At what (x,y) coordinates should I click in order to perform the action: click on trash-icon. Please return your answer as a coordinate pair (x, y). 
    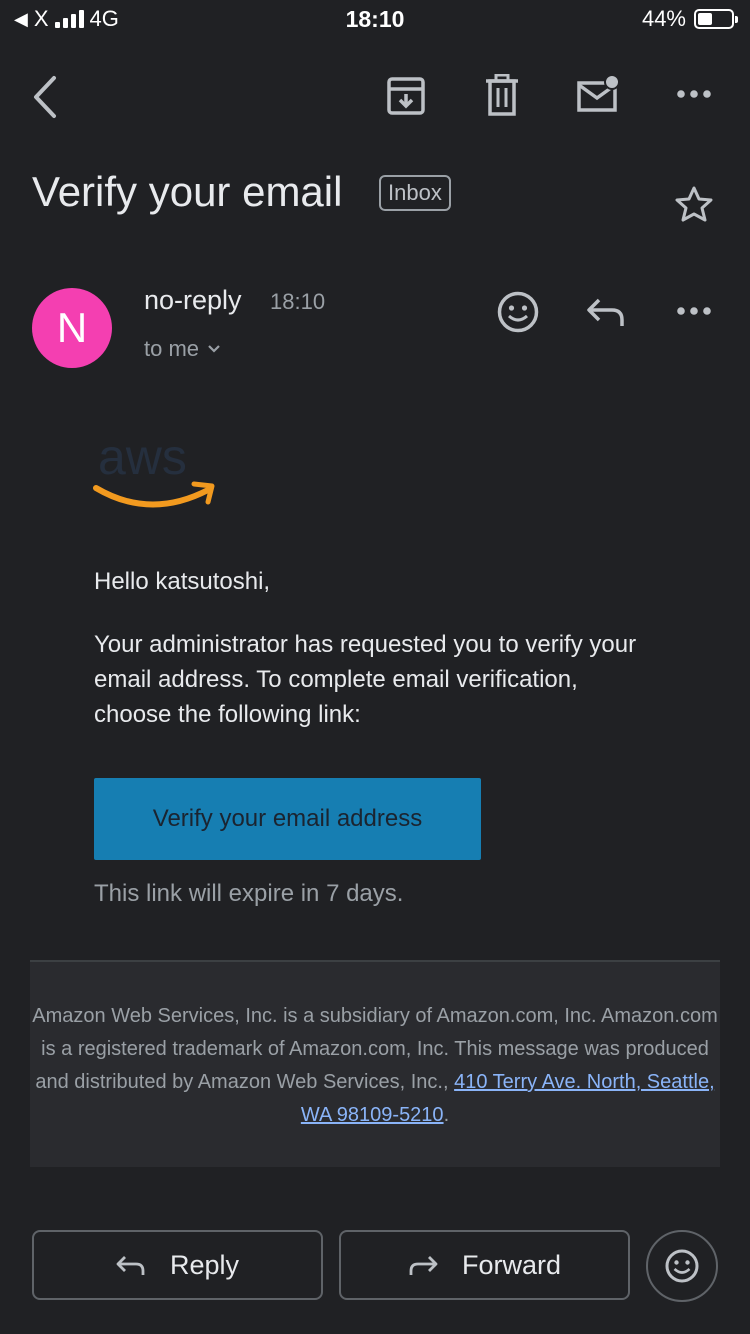
    Looking at the image, I should click on (502, 95).